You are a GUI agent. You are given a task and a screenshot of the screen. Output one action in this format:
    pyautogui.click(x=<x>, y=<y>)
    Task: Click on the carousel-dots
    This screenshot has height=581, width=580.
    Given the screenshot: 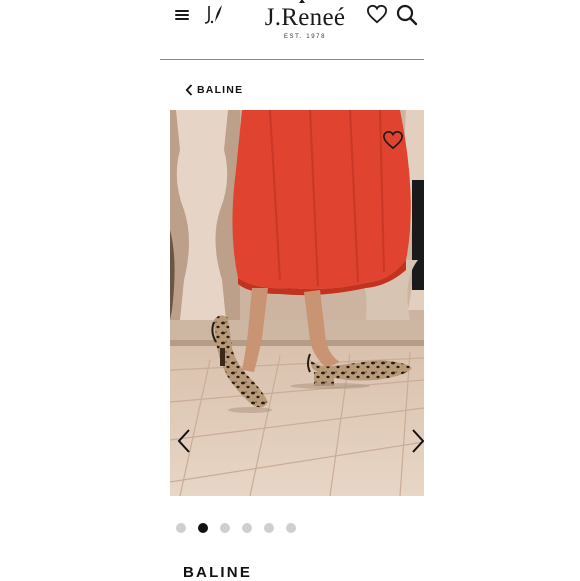 What is the action you would take?
    pyautogui.click(x=242, y=528)
    